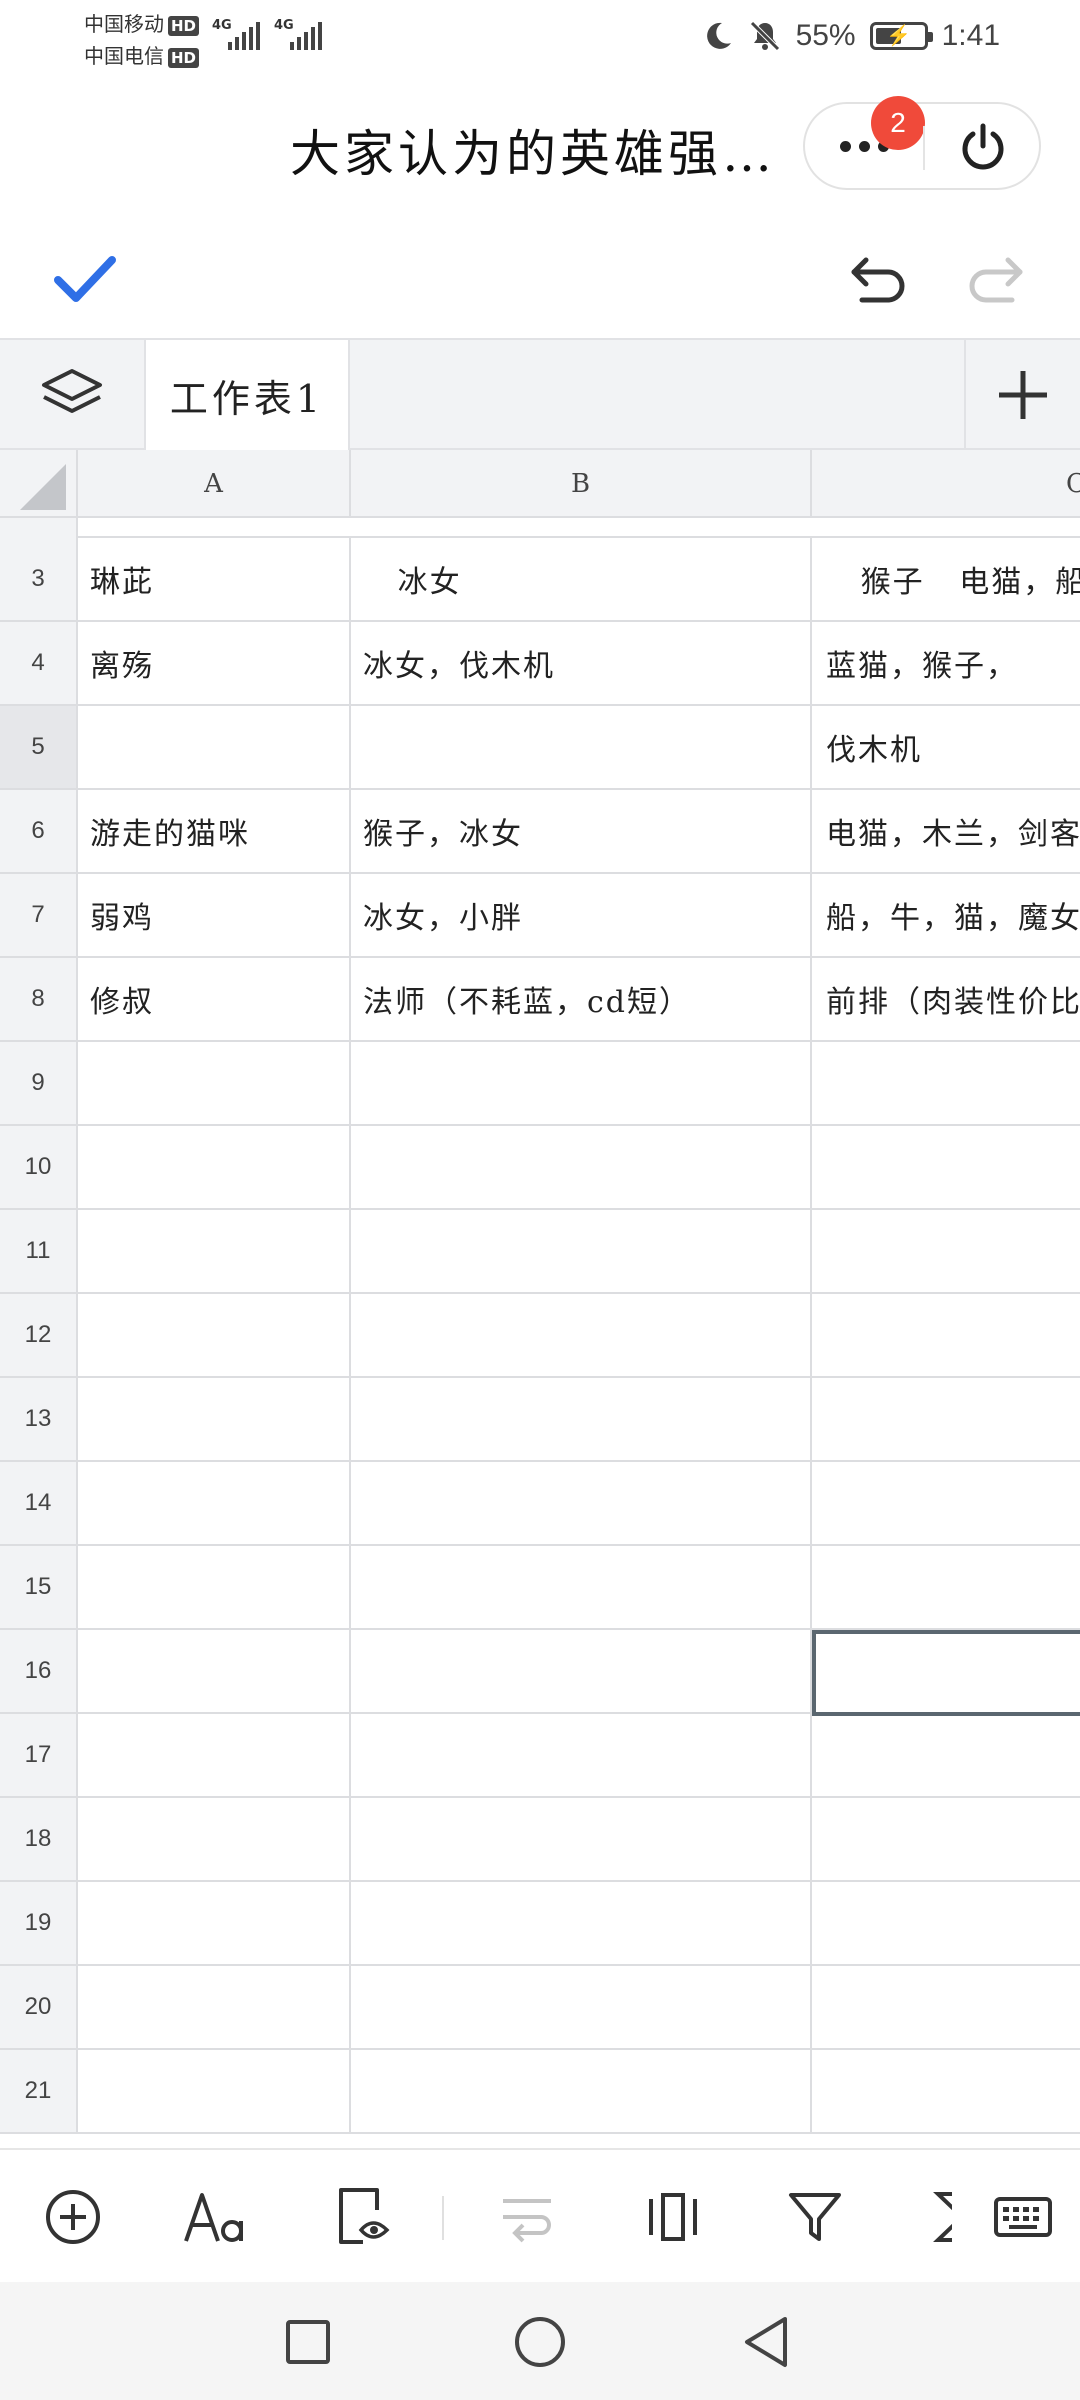 The height and width of the screenshot is (2400, 1080). What do you see at coordinates (946, 1419) in the screenshot?
I see `cell-c13` at bounding box center [946, 1419].